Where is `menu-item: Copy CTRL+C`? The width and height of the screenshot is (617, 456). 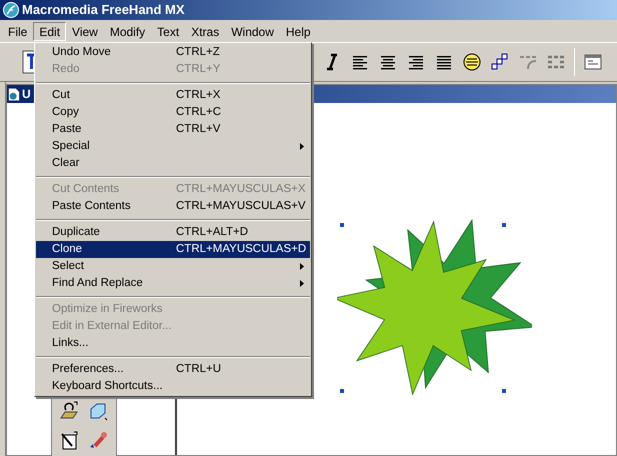
menu-item: Copy CTRL+C is located at coordinates (173, 112).